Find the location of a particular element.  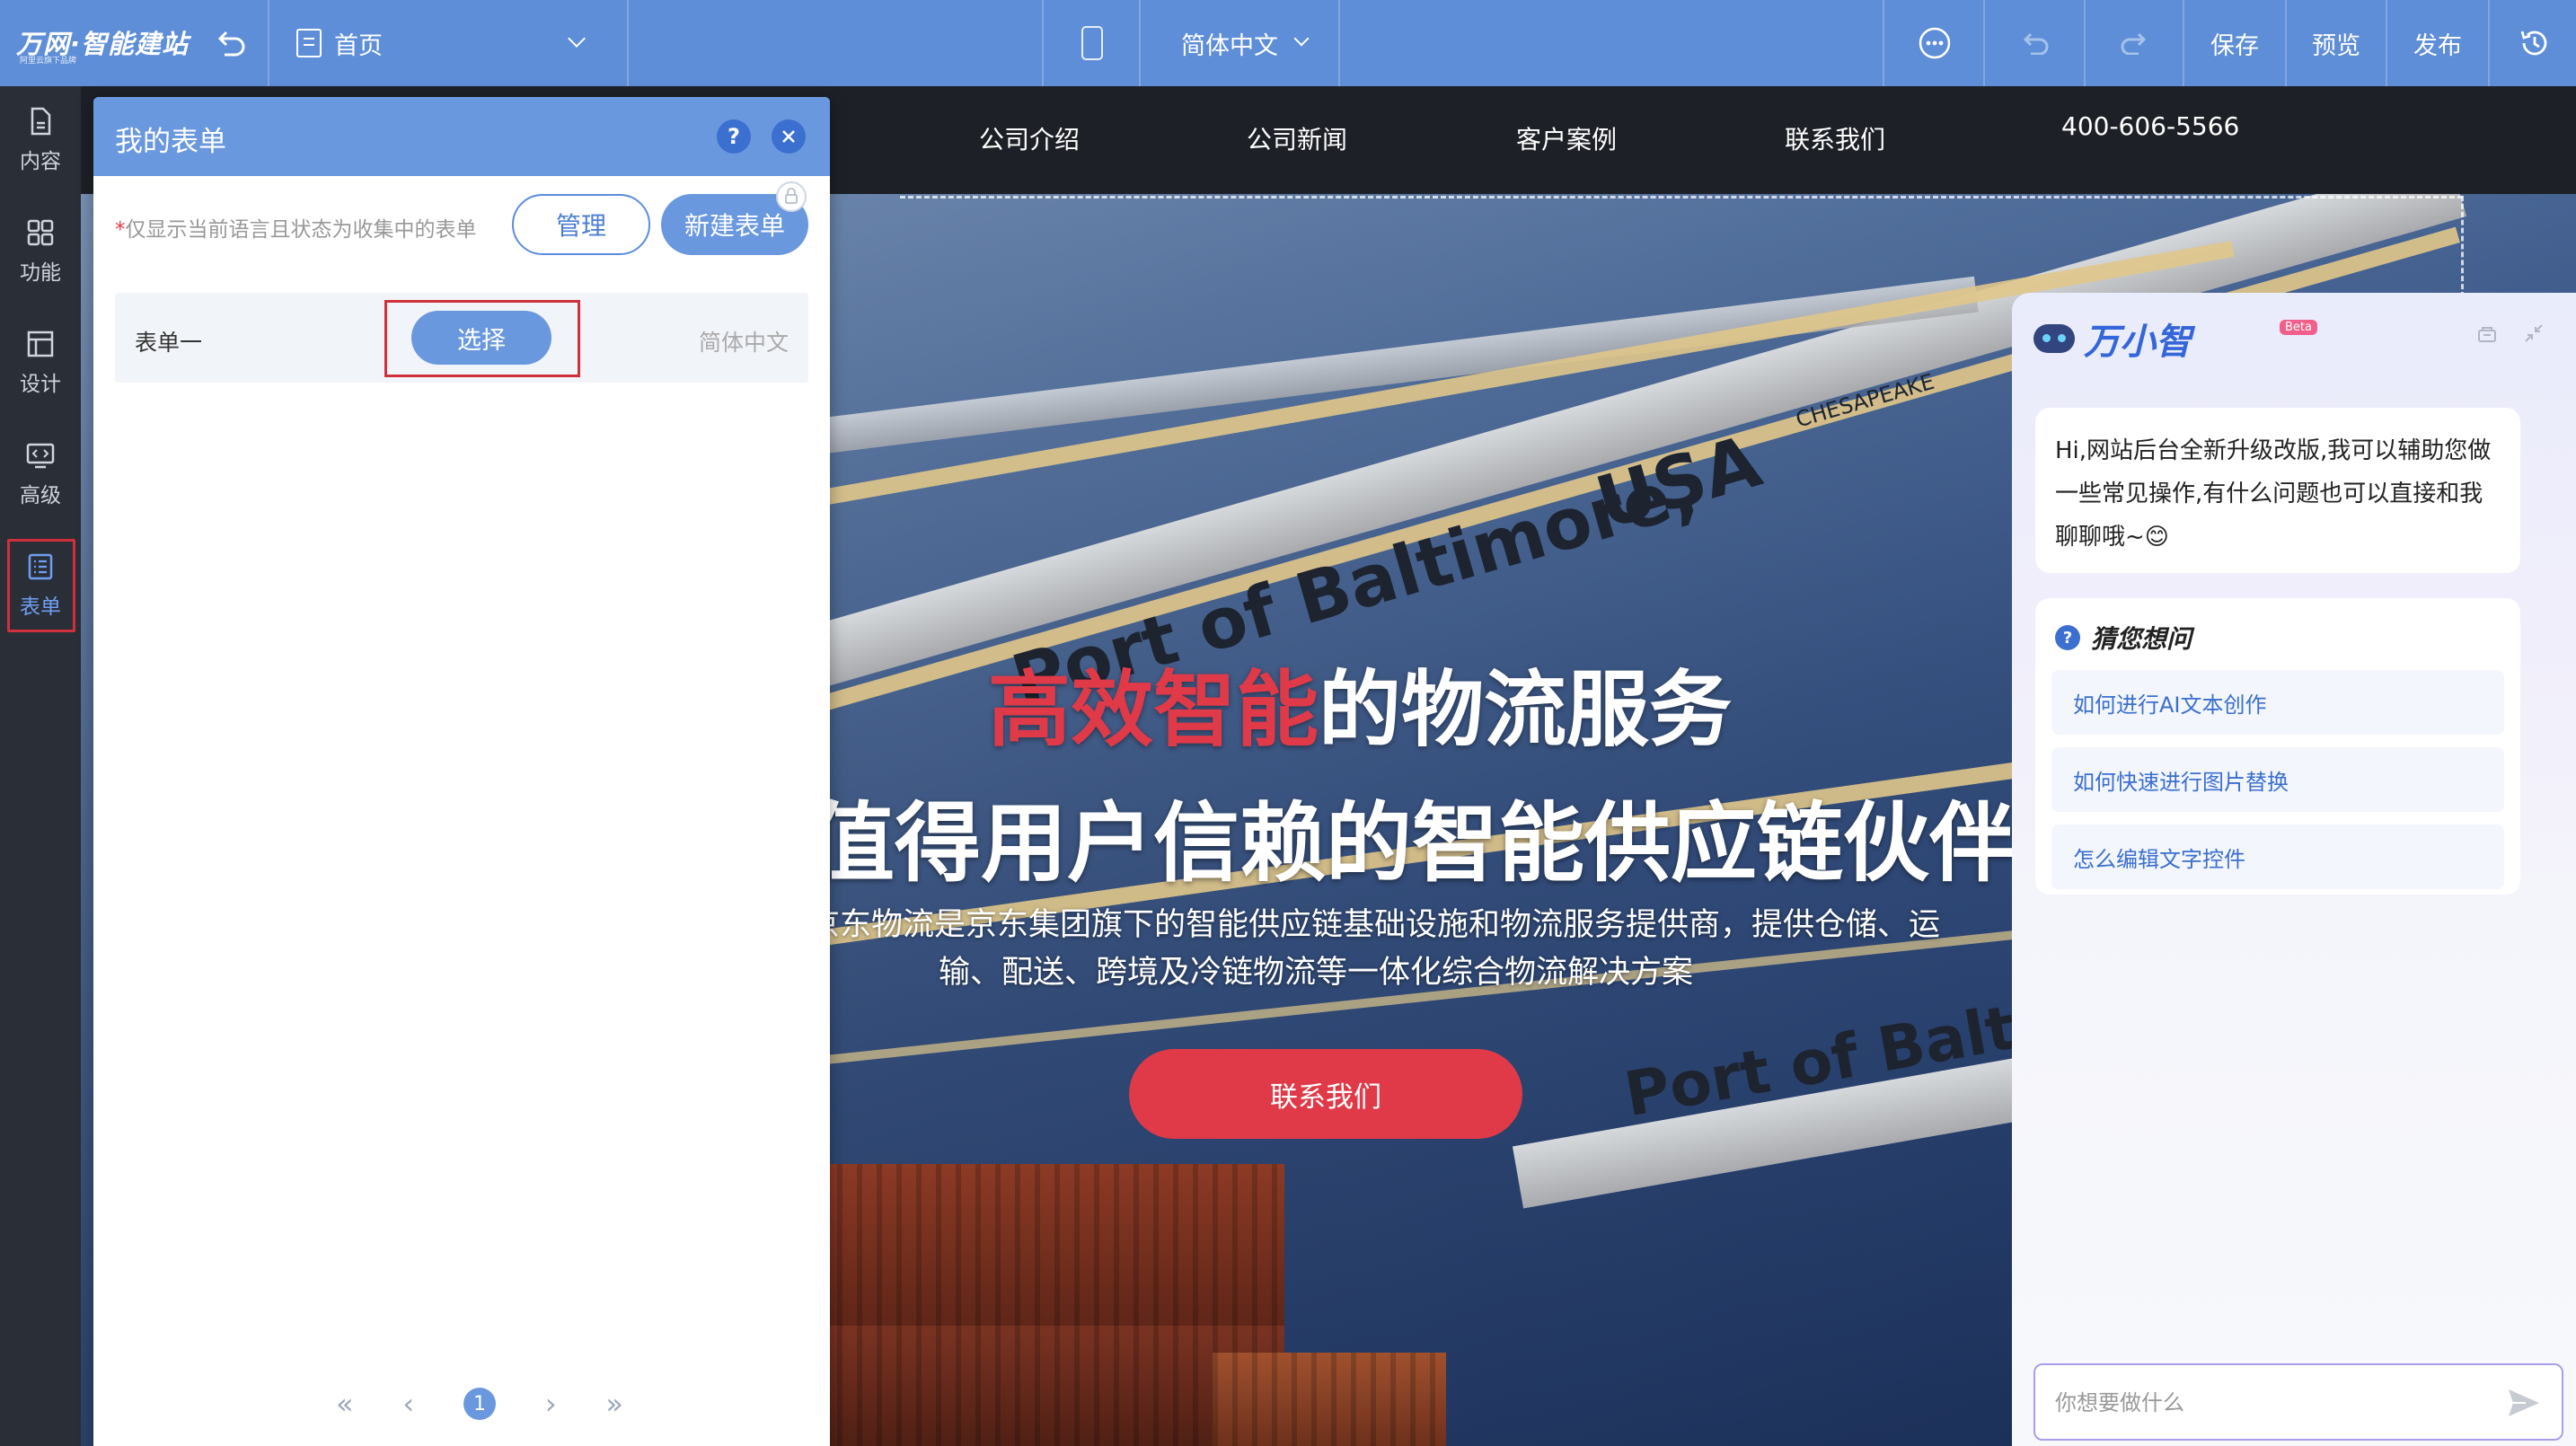

rail-label: 高级 is located at coordinates (40, 496).